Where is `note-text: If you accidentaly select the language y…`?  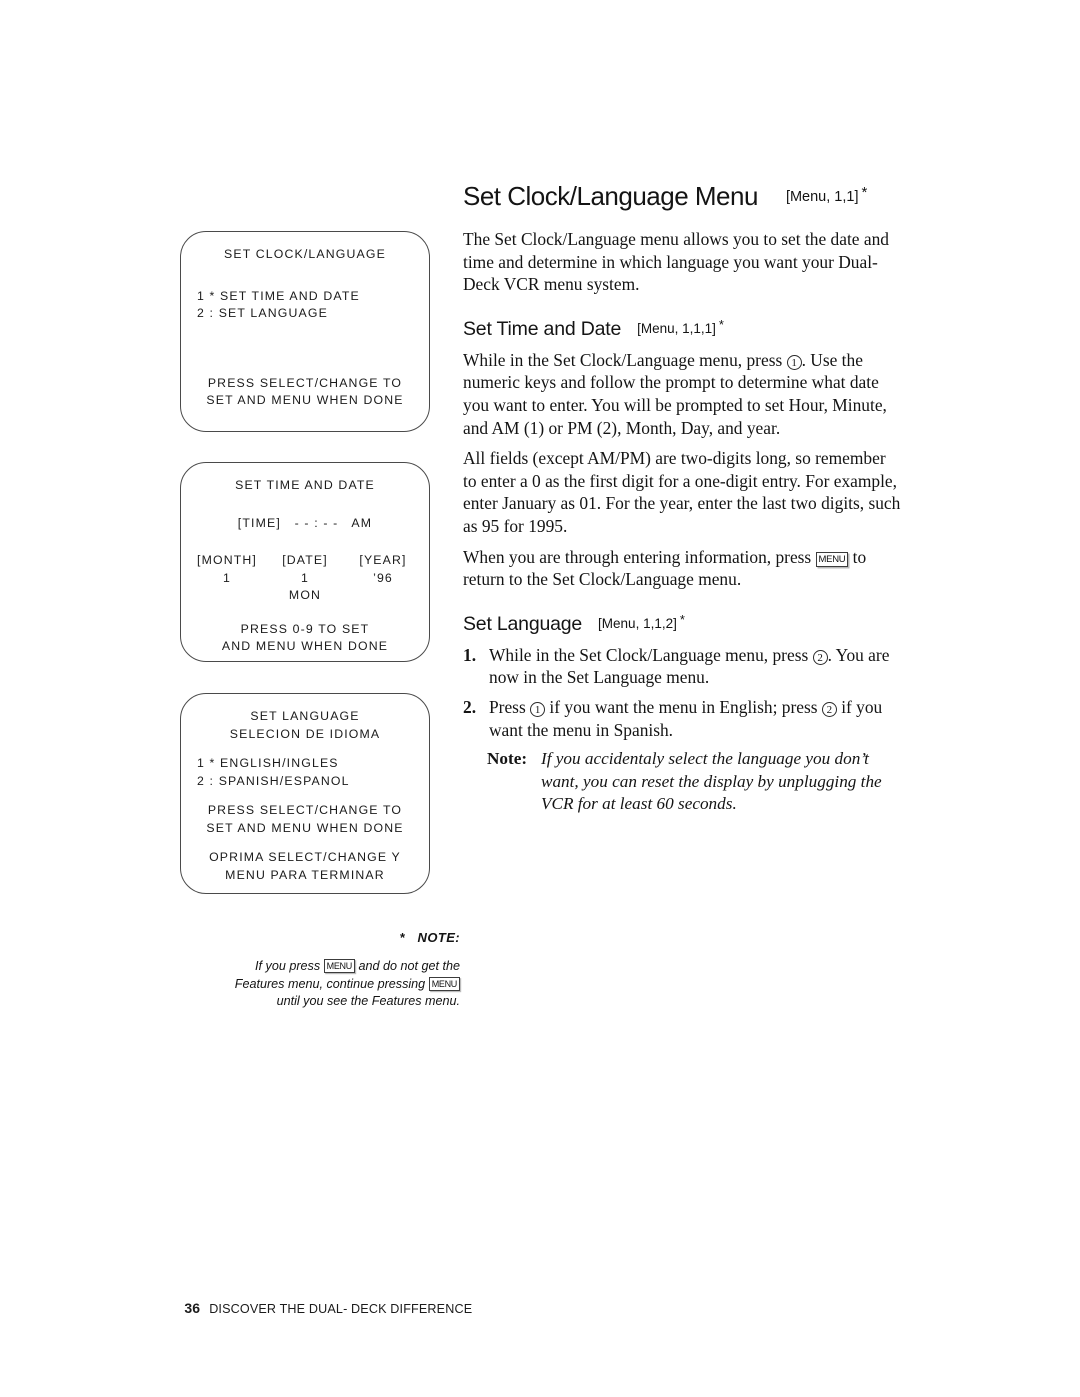 note-text: If you accidentaly select the language y… is located at coordinates (711, 781).